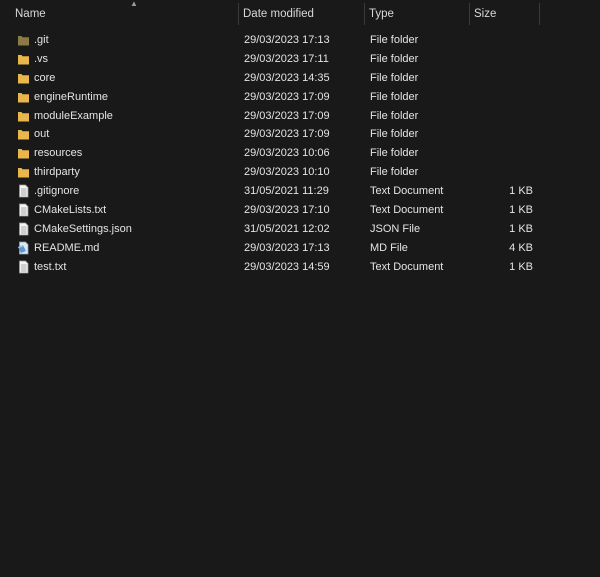 The height and width of the screenshot is (577, 600). Describe the element at coordinates (23, 40) in the screenshot. I see `git-folder-icon` at that location.